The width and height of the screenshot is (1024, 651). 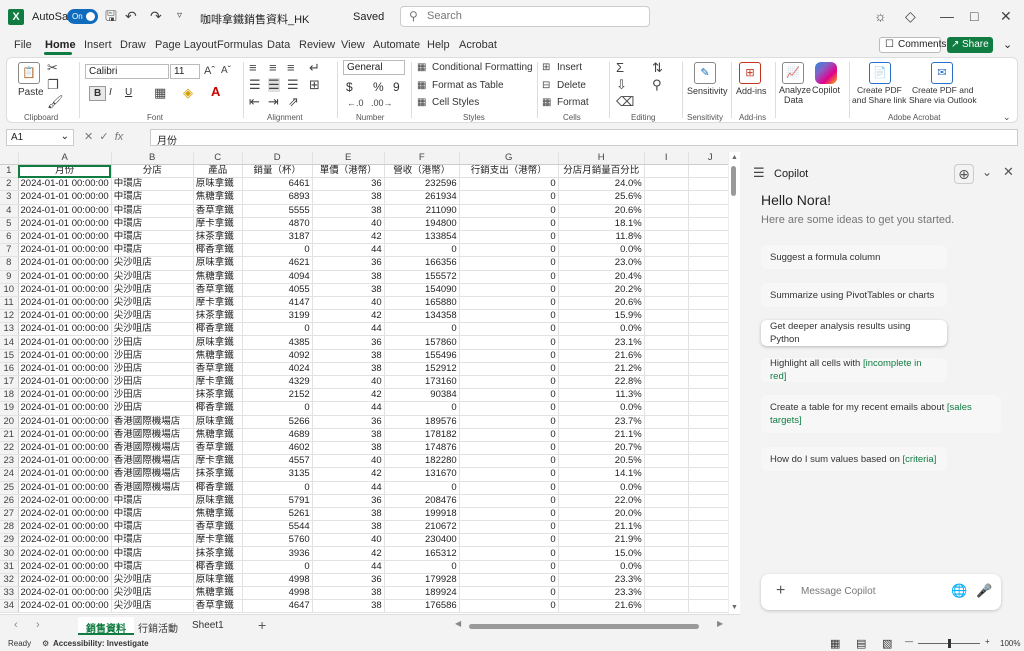 What do you see at coordinates (601, 540) in the screenshot?
I see `cell: 21.9%` at bounding box center [601, 540].